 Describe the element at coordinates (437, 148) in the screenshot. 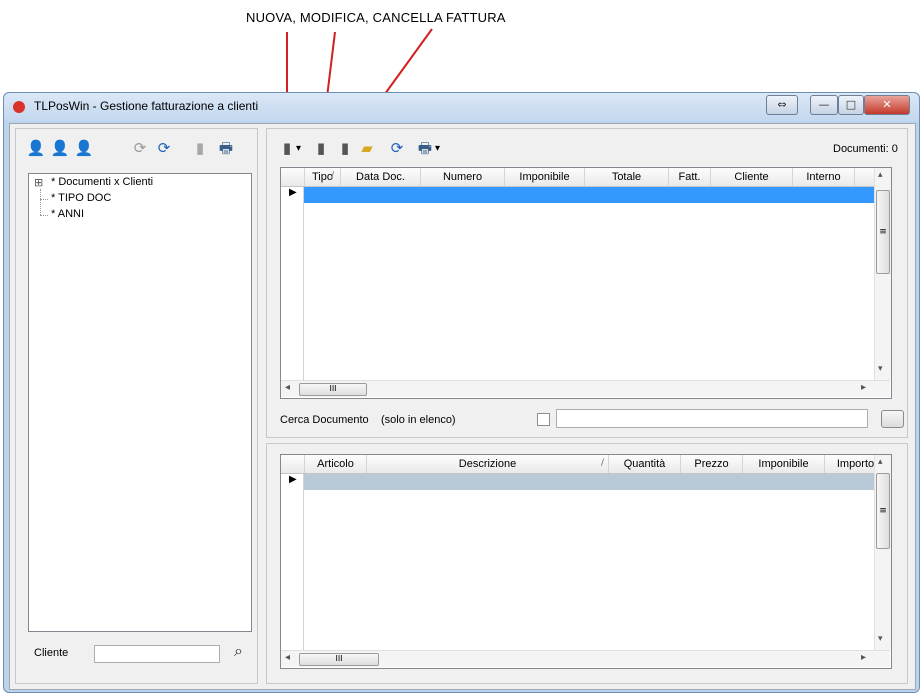

I see `print-dropdown-icon: ▾` at that location.